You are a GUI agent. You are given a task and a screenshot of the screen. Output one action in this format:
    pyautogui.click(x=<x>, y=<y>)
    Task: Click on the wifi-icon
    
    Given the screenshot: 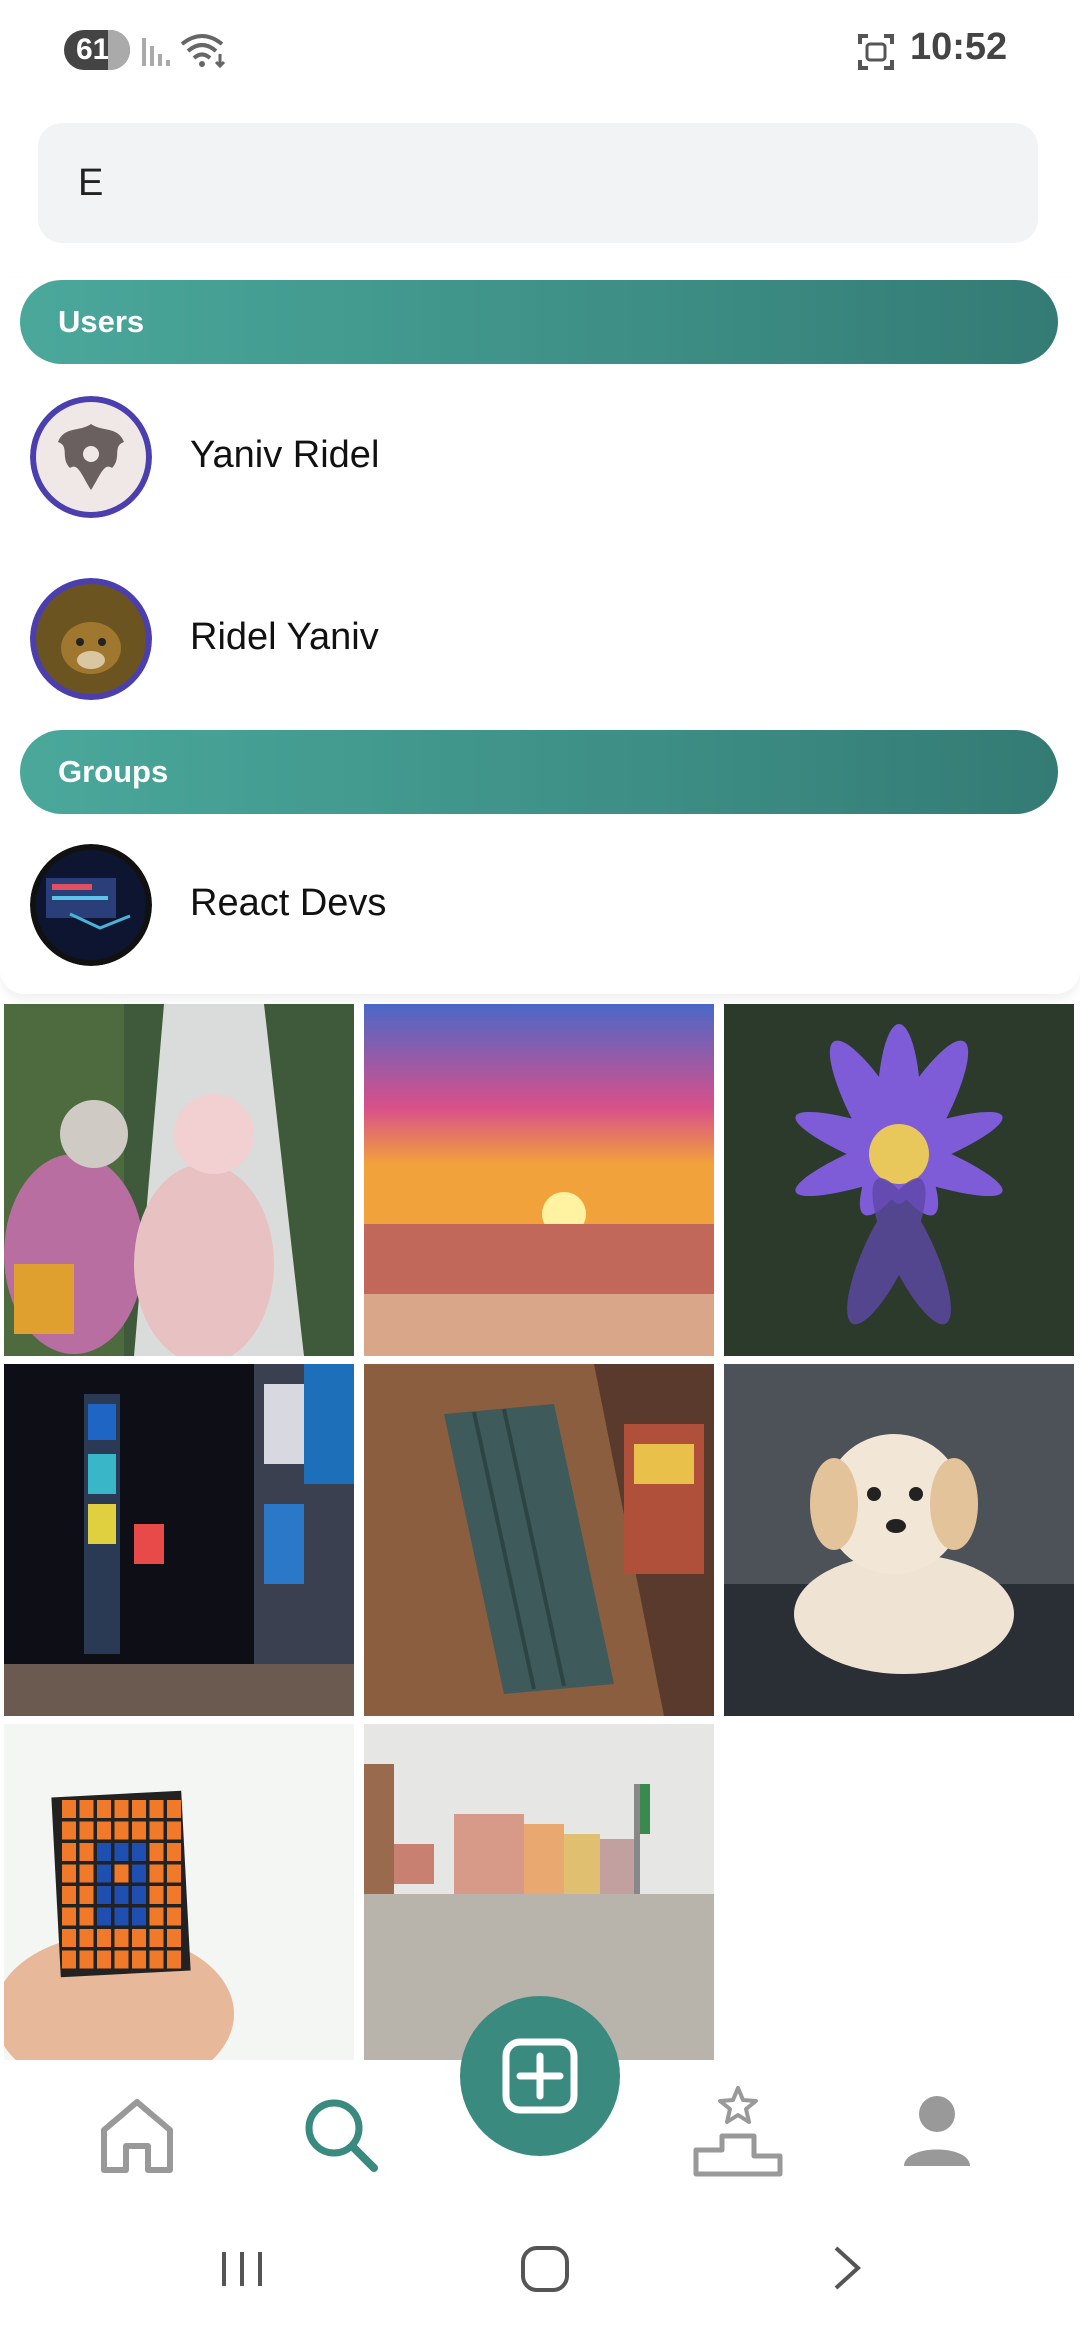 What is the action you would take?
    pyautogui.click(x=203, y=51)
    